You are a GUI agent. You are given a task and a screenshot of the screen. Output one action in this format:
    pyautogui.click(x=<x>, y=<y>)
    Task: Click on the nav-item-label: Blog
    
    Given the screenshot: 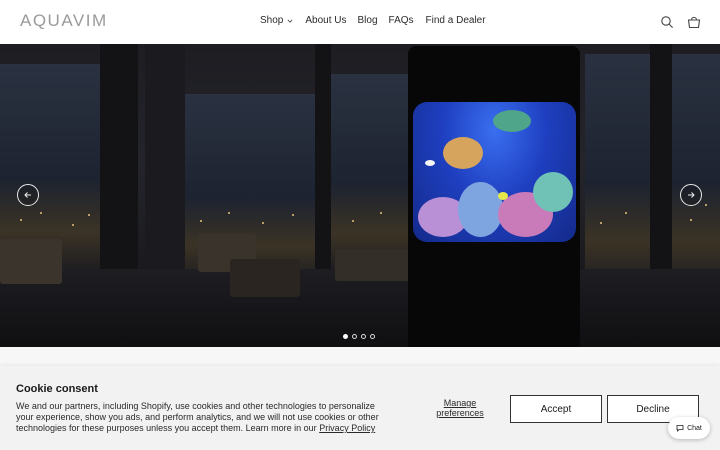 What is the action you would take?
    pyautogui.click(x=367, y=20)
    